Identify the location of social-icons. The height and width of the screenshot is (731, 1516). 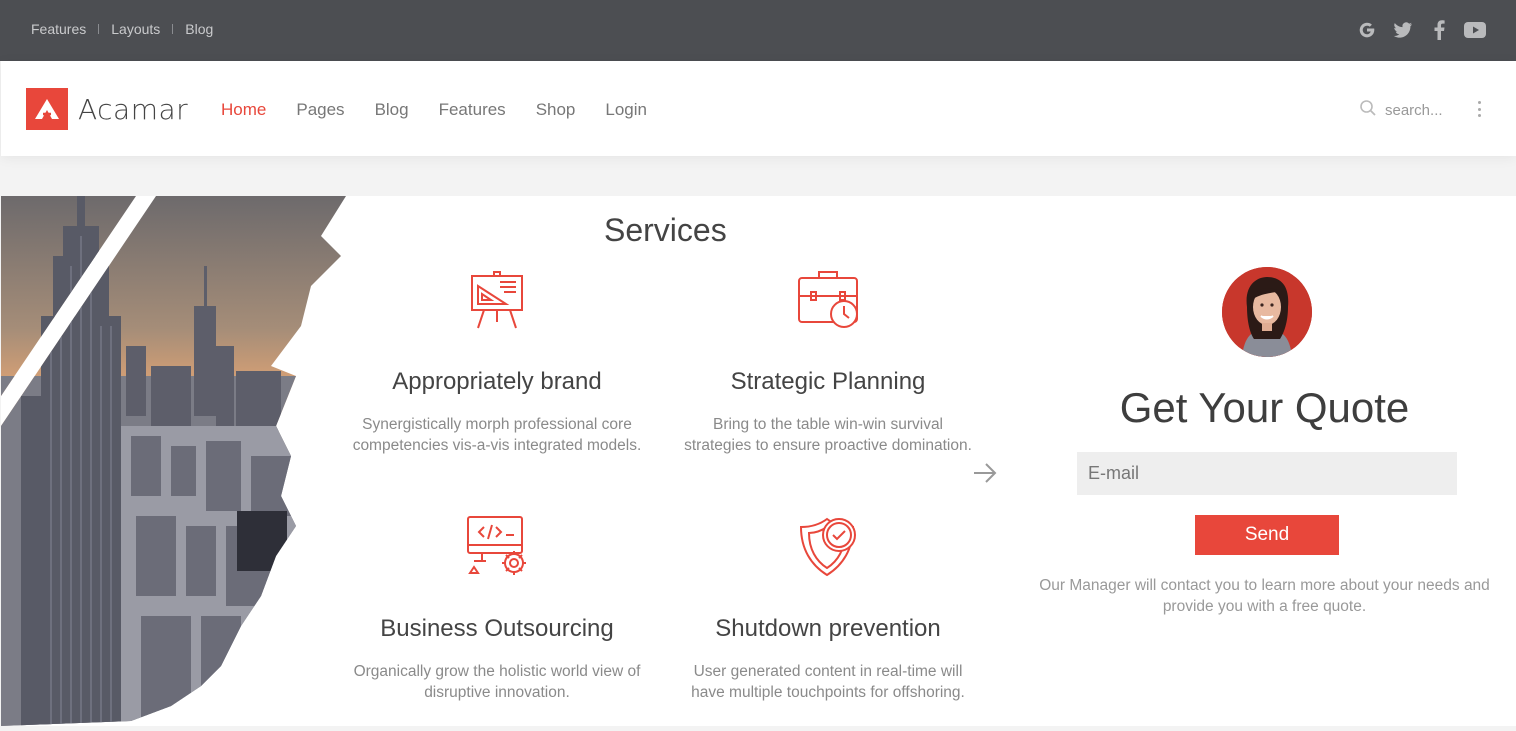
(1421, 30).